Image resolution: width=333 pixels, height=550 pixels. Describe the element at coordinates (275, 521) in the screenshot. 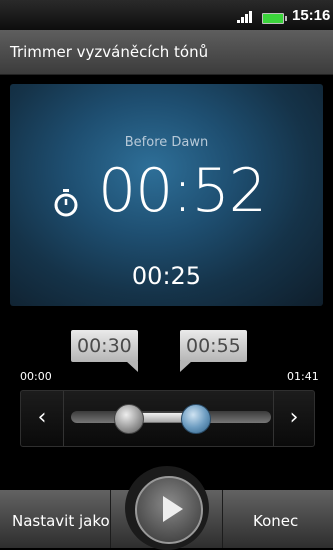

I see `end-button: Konec` at that location.